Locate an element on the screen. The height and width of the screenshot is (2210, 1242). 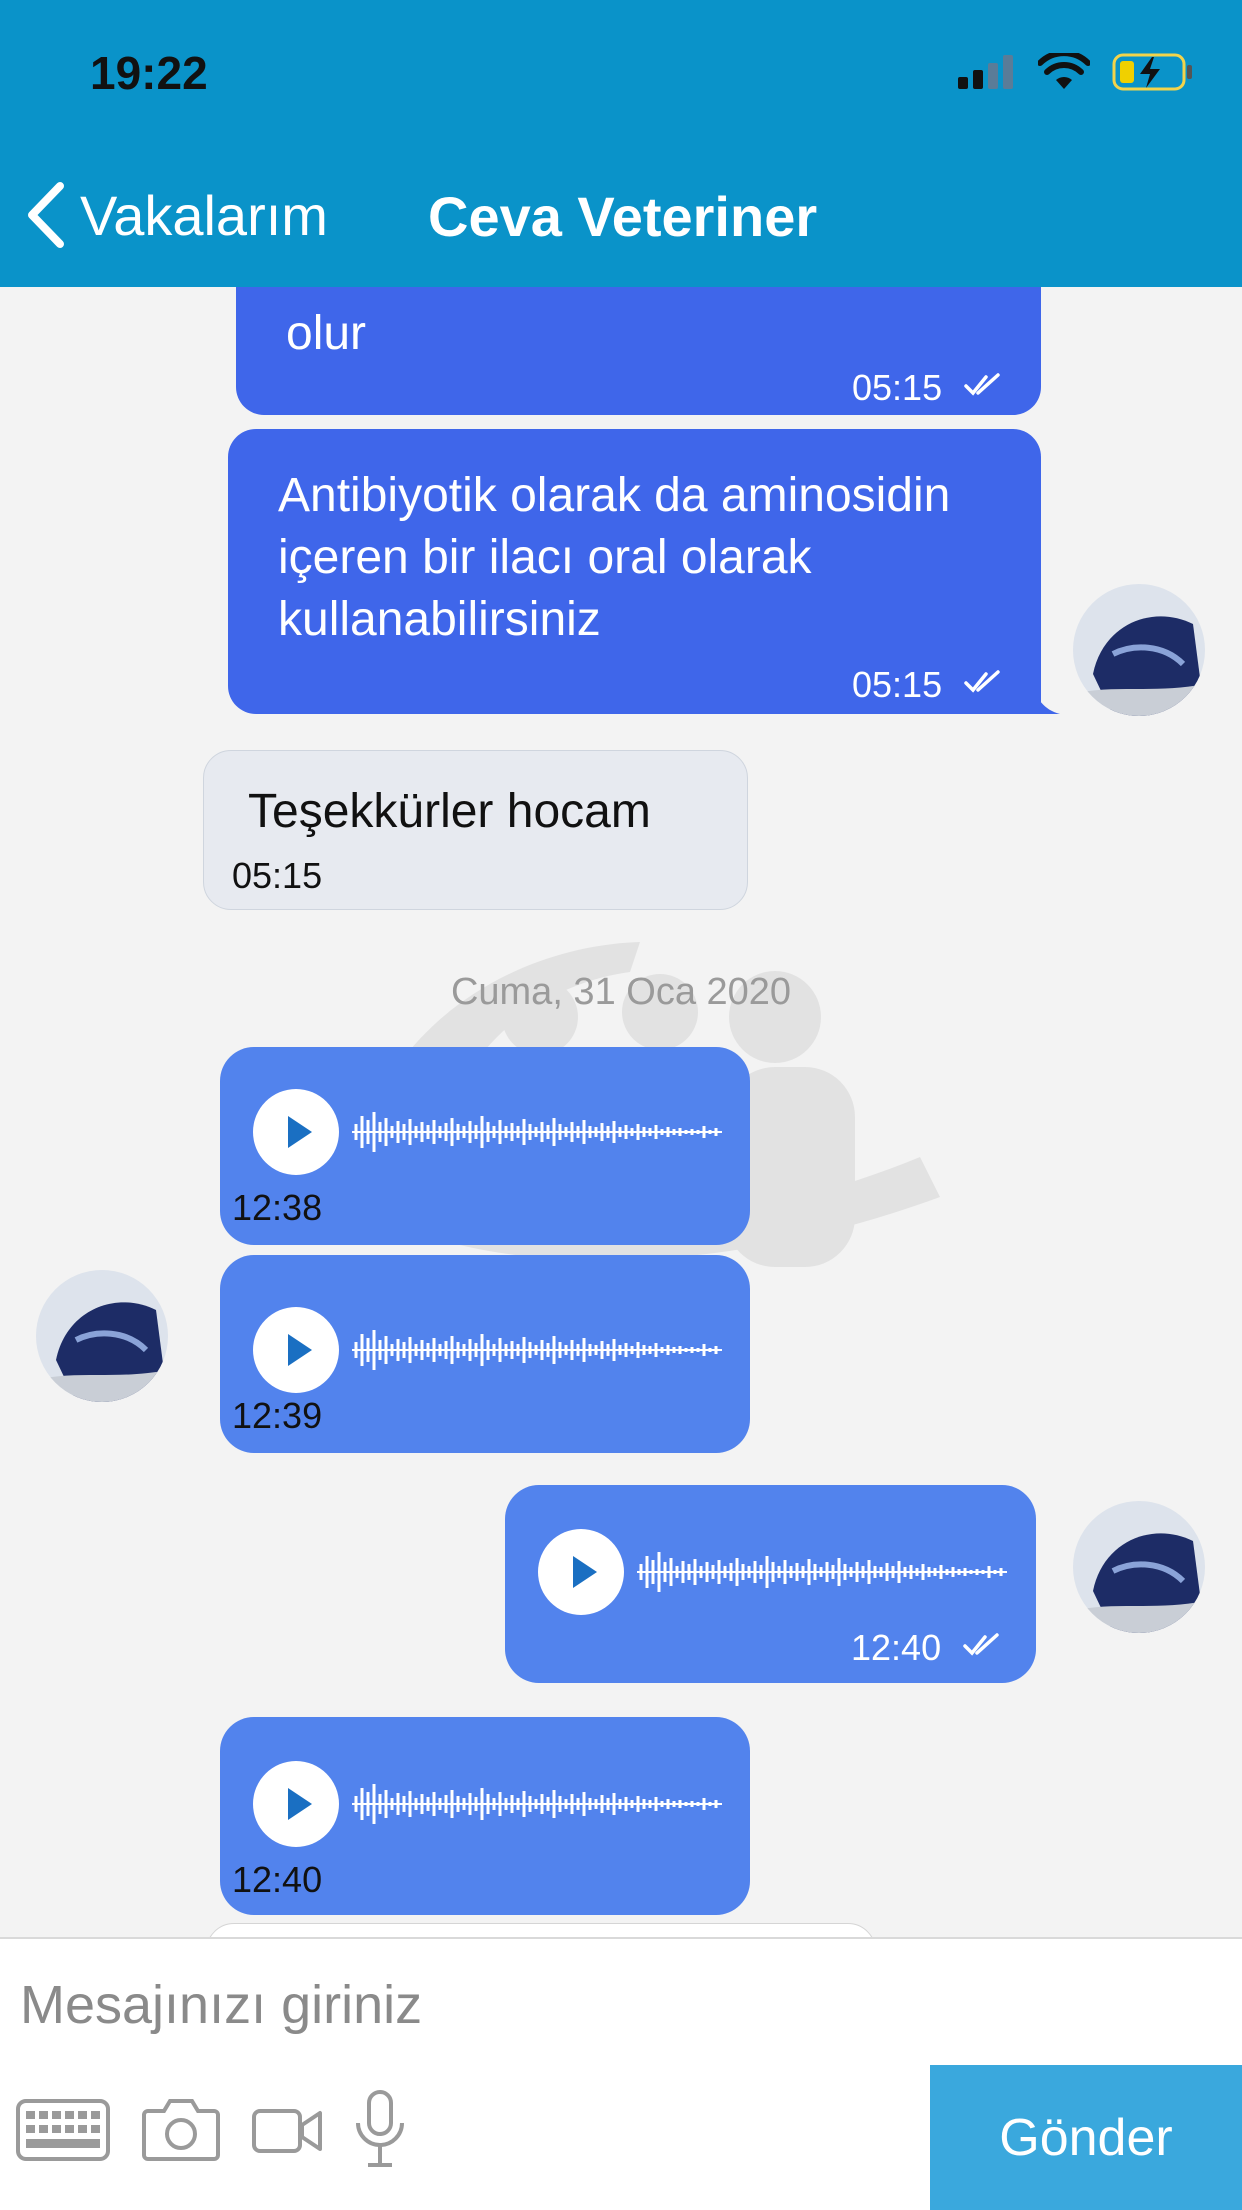
message-bubble-incoming: Teşekkürler hocam 05:15 is located at coordinates (475, 830).